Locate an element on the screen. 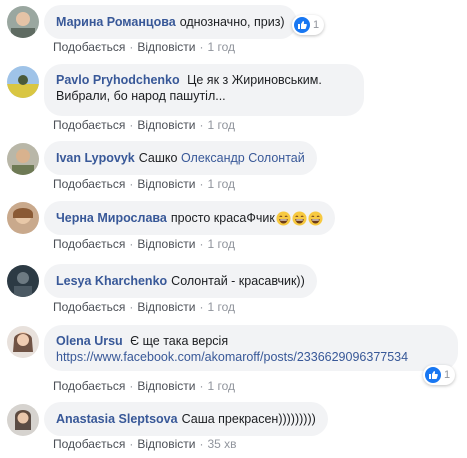 Image resolution: width=467 pixels, height=458 pixels. comment-author-link: Anastasia Sleptsova is located at coordinates (117, 419).